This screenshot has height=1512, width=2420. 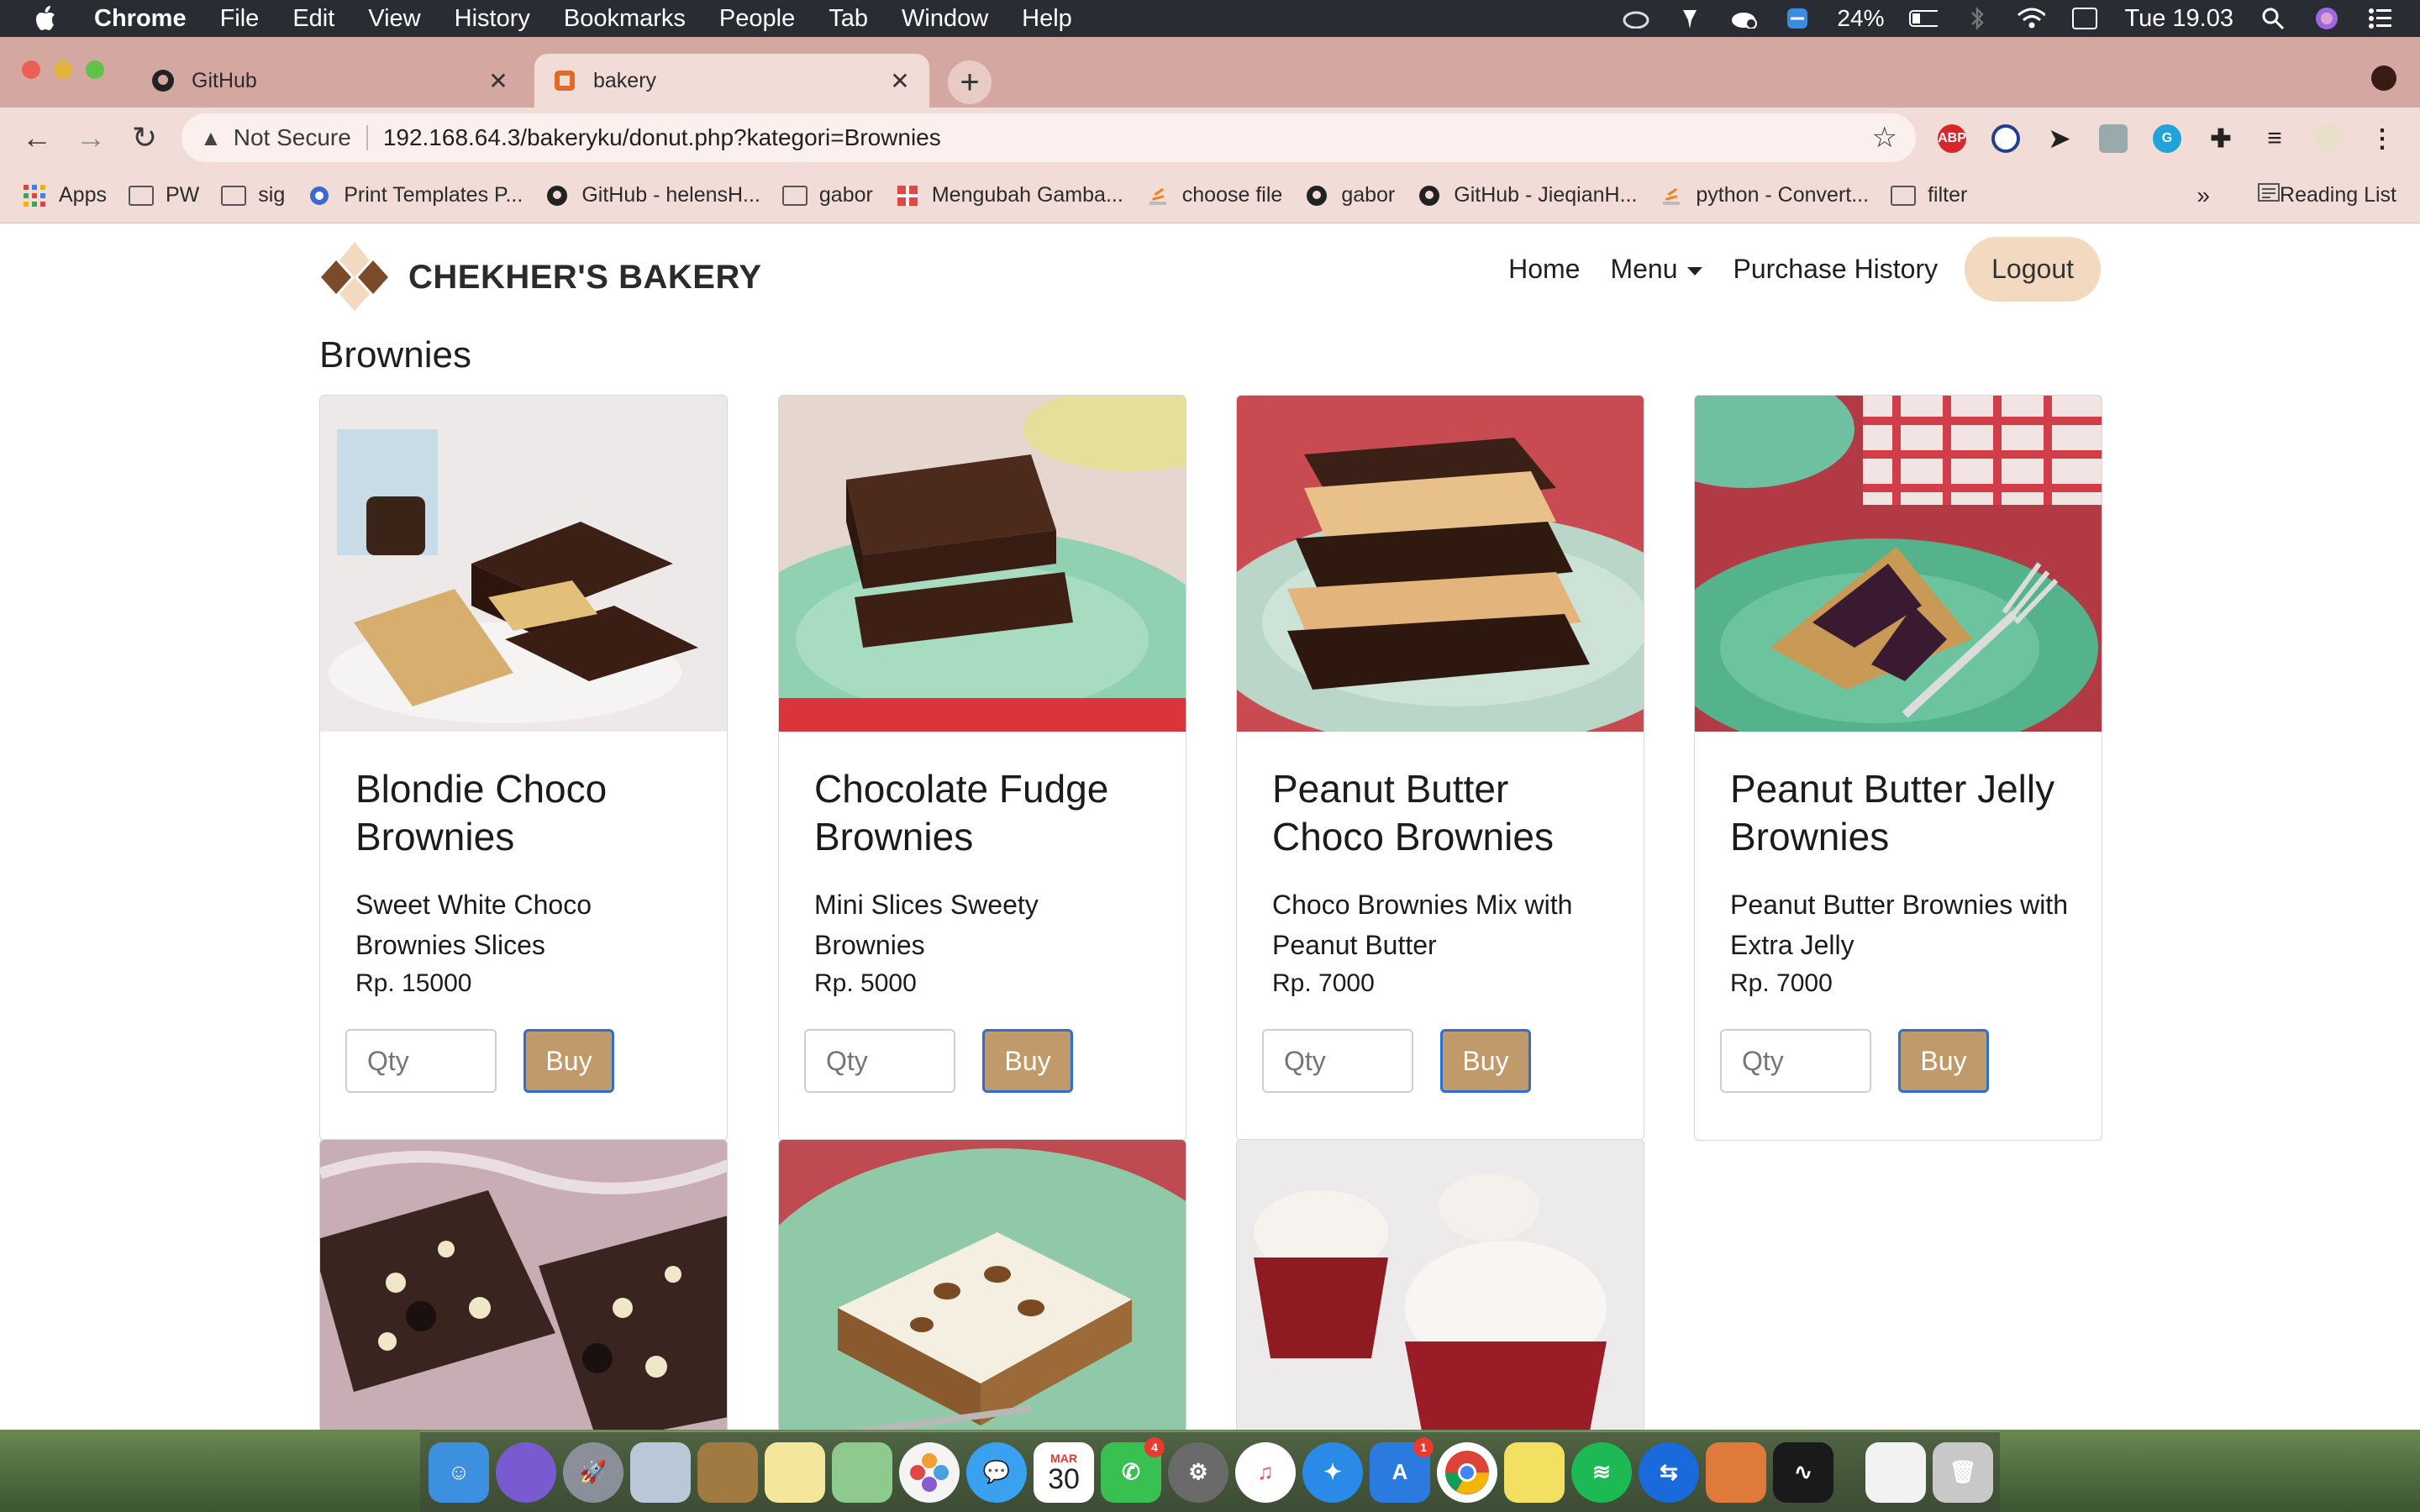 I want to click on bookmark-folder-gabor: gabor, so click(x=827, y=195).